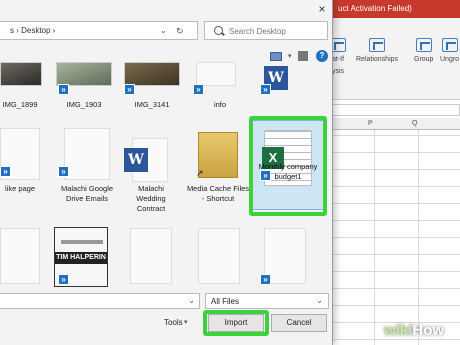  What do you see at coordinates (218, 30) in the screenshot?
I see `search-icon` at bounding box center [218, 30].